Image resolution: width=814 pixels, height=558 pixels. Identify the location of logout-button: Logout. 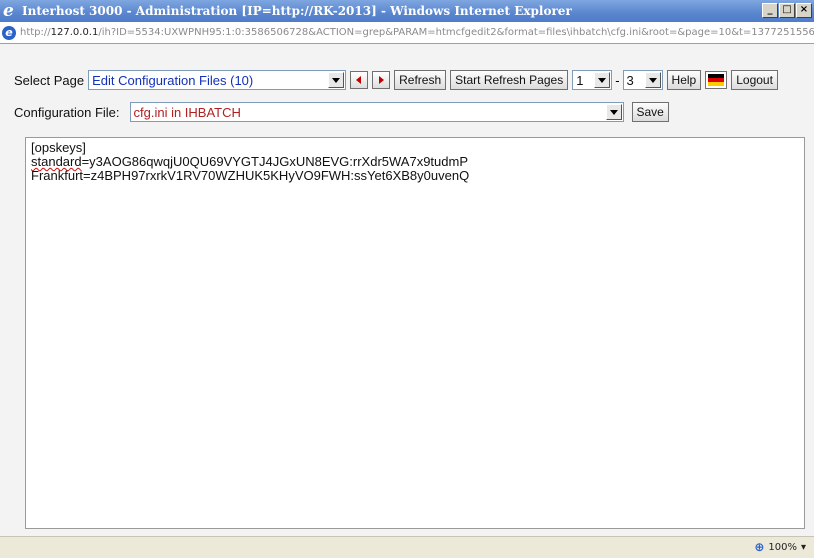
(754, 80).